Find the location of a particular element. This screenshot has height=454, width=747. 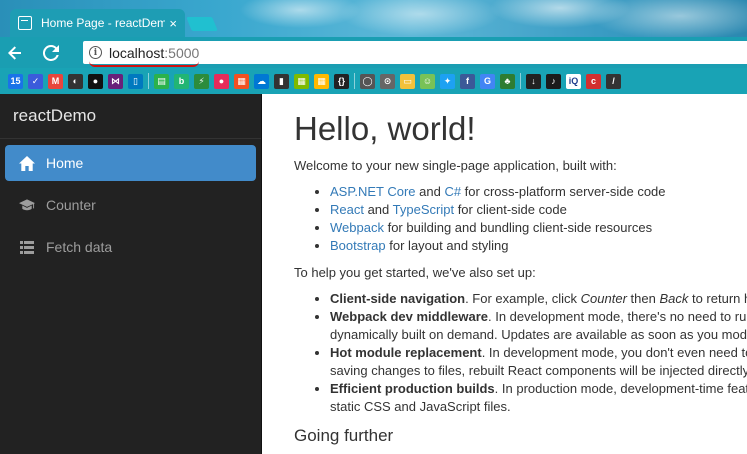

youtube-music-icon: ● is located at coordinates (221, 81).